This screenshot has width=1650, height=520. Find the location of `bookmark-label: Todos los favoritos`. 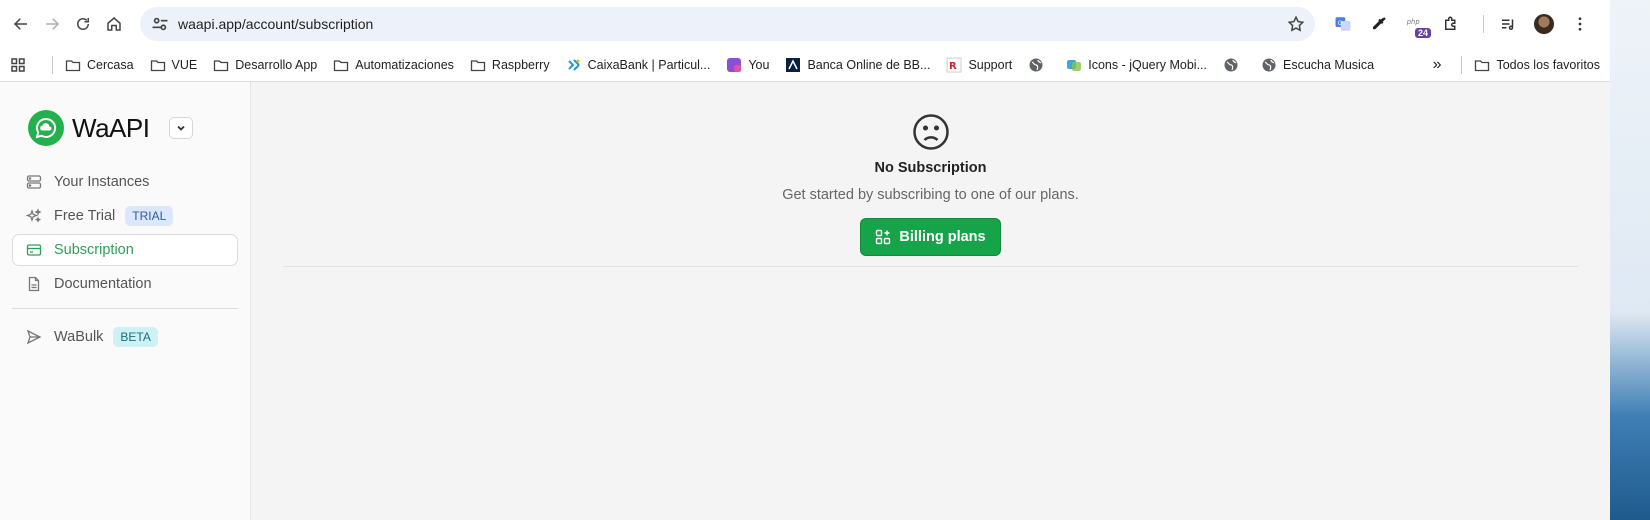

bookmark-label: Todos los favoritos is located at coordinates (1548, 64).